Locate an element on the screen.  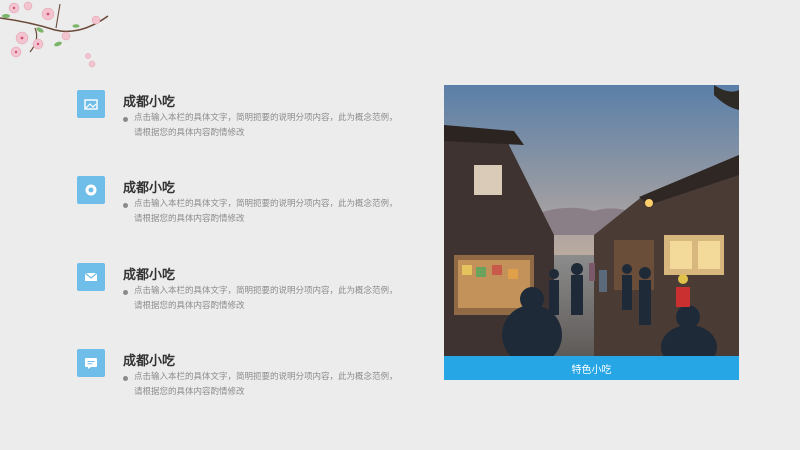
photo-caption: 特色小吃 is located at coordinates (591, 370).